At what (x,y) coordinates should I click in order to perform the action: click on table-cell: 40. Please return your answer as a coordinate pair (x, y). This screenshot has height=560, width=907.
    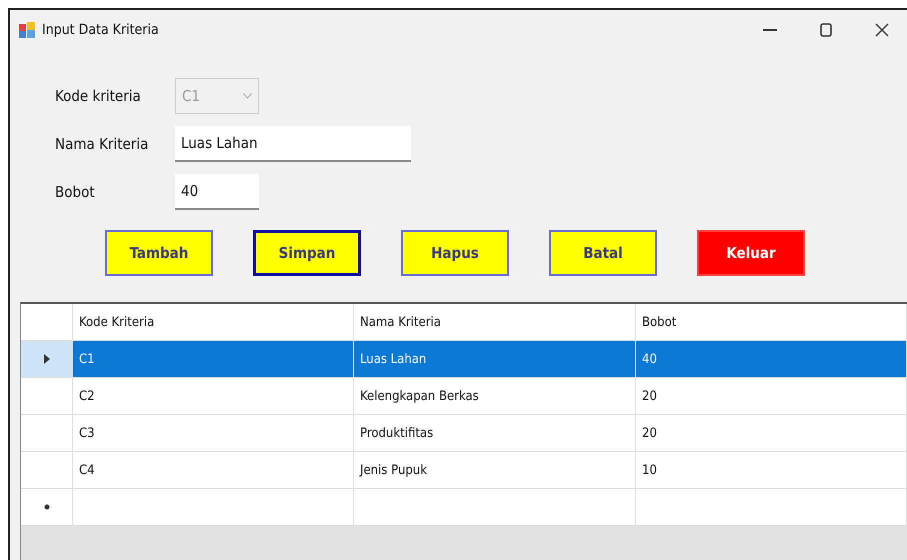
    Looking at the image, I should click on (771, 359).